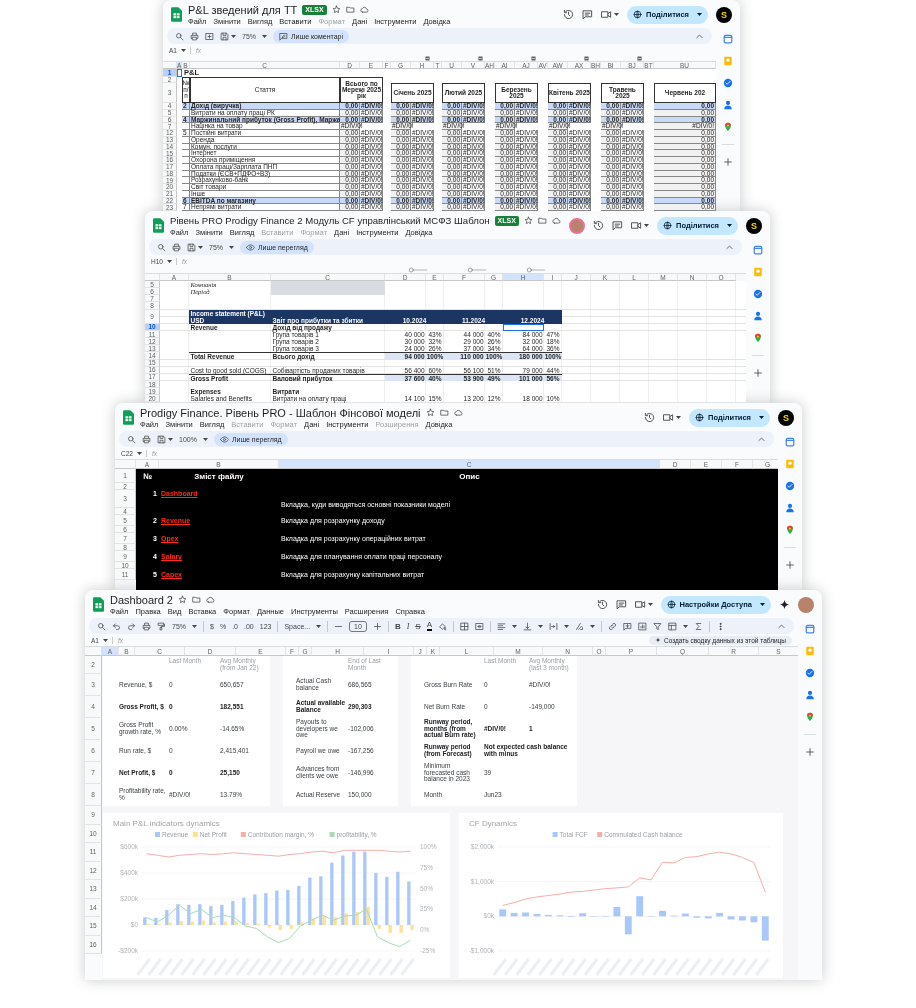 This screenshot has width=916, height=1008. What do you see at coordinates (209, 36) in the screenshot?
I see `add-box-icon` at bounding box center [209, 36].